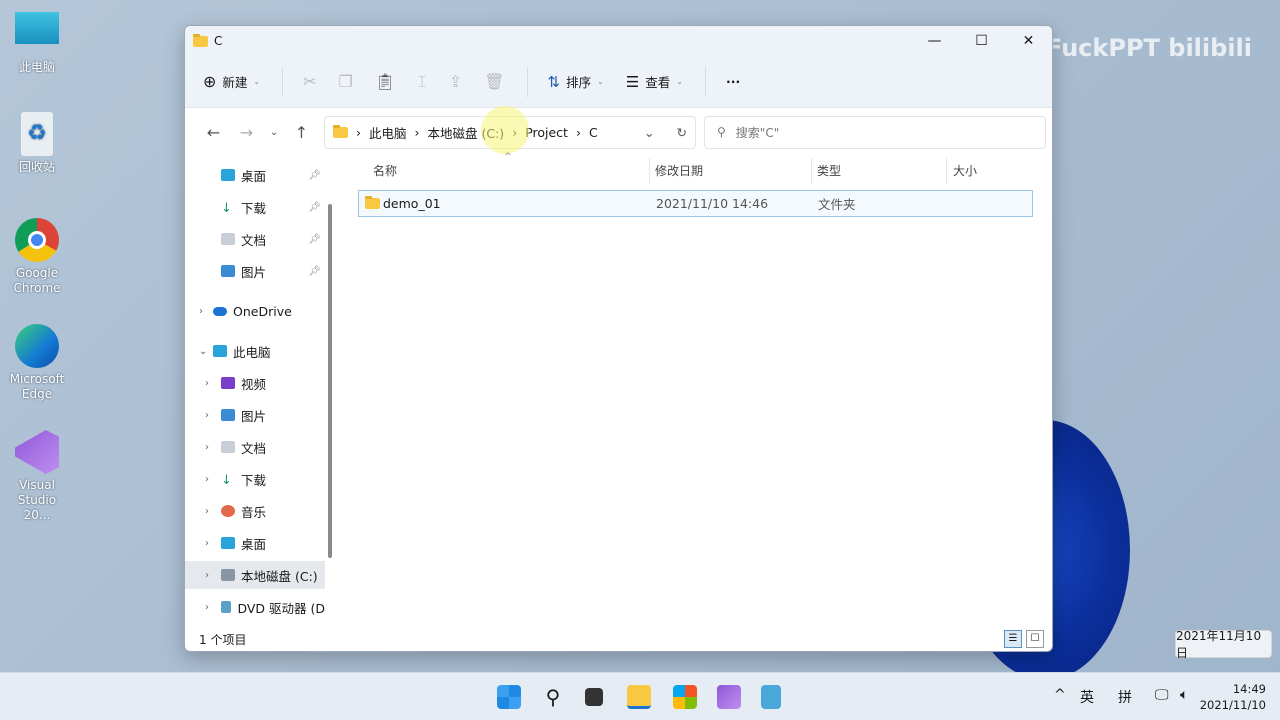  Describe the element at coordinates (593, 132) in the screenshot. I see `breadcrumb-c: C` at that location.